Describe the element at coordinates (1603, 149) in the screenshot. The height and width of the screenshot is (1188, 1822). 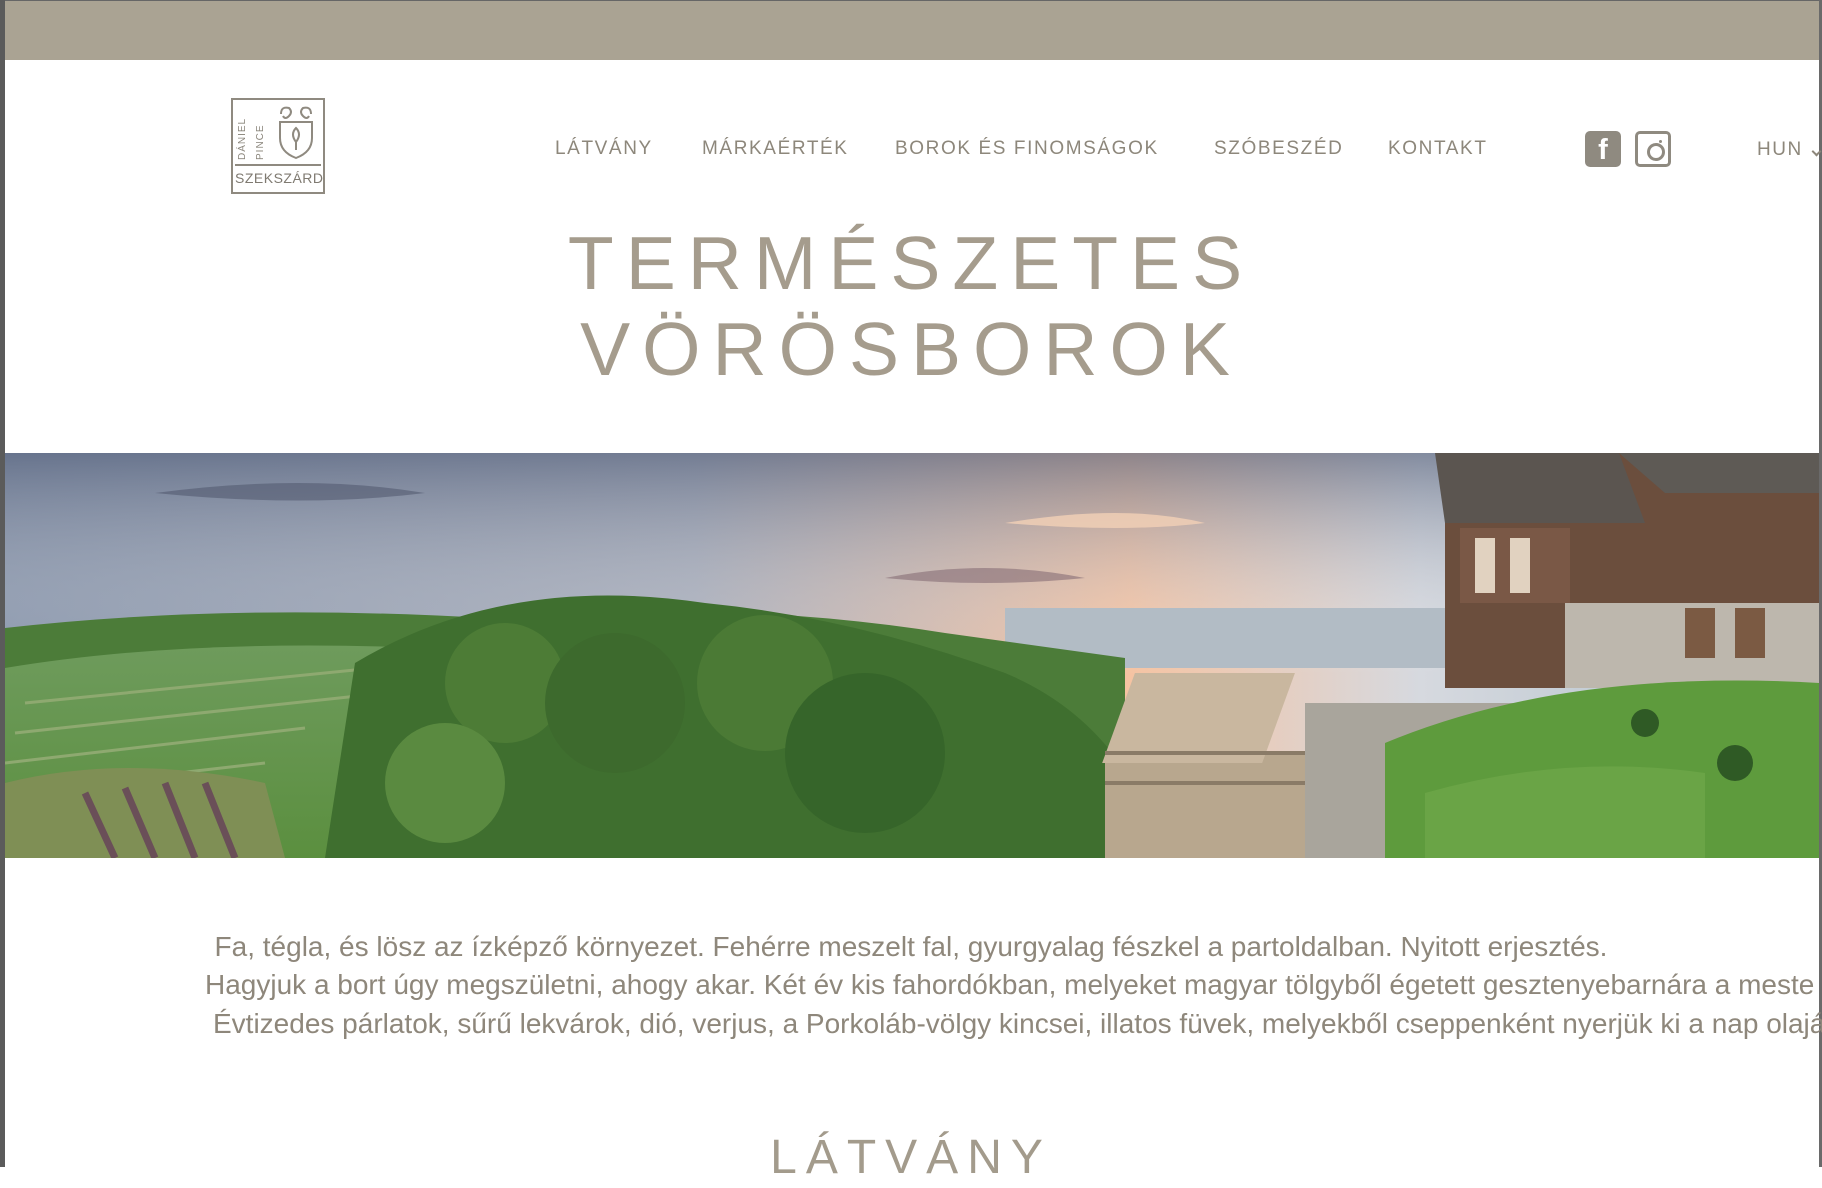
I see `facebook-icon: f` at that location.